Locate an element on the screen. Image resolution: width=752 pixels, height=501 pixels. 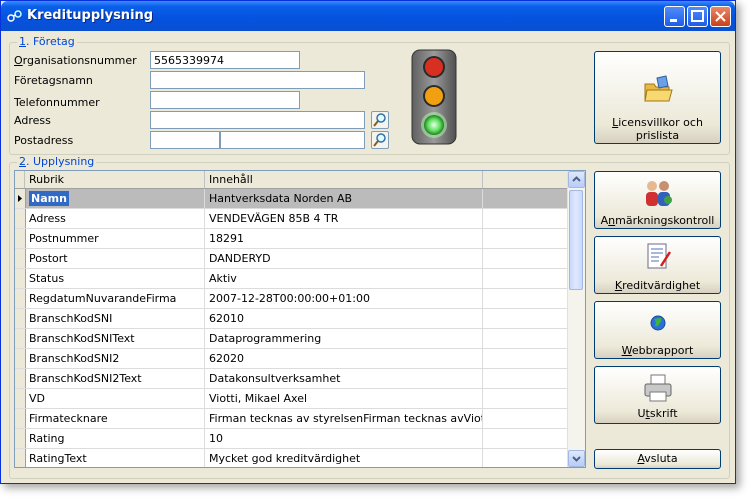
column-header-rubrik: Rubrik is located at coordinates (115, 179).